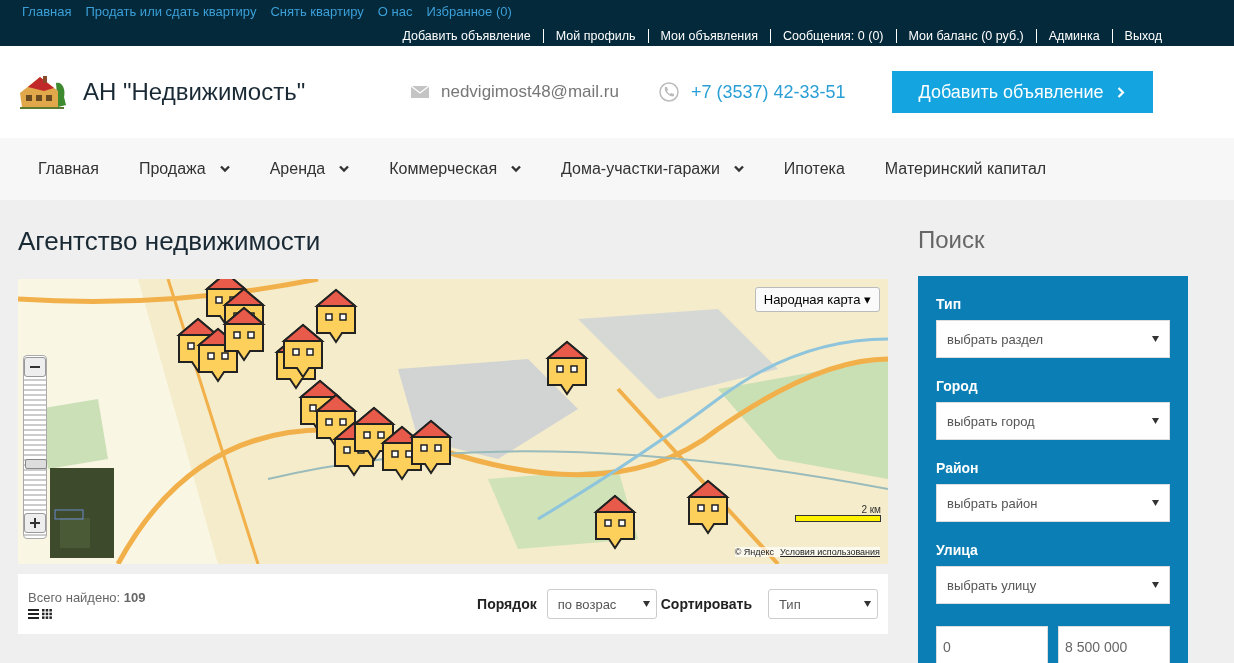  I want to click on price-from-field: 0, so click(992, 644).